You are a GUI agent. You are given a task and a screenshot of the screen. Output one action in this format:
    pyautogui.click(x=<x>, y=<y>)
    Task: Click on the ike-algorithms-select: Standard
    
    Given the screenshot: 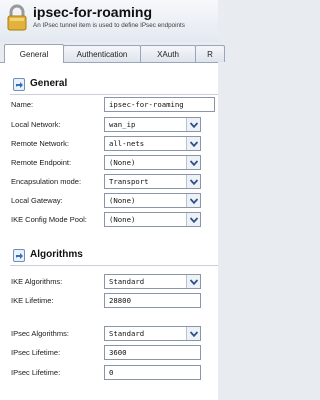 What is the action you would take?
    pyautogui.click(x=152, y=281)
    